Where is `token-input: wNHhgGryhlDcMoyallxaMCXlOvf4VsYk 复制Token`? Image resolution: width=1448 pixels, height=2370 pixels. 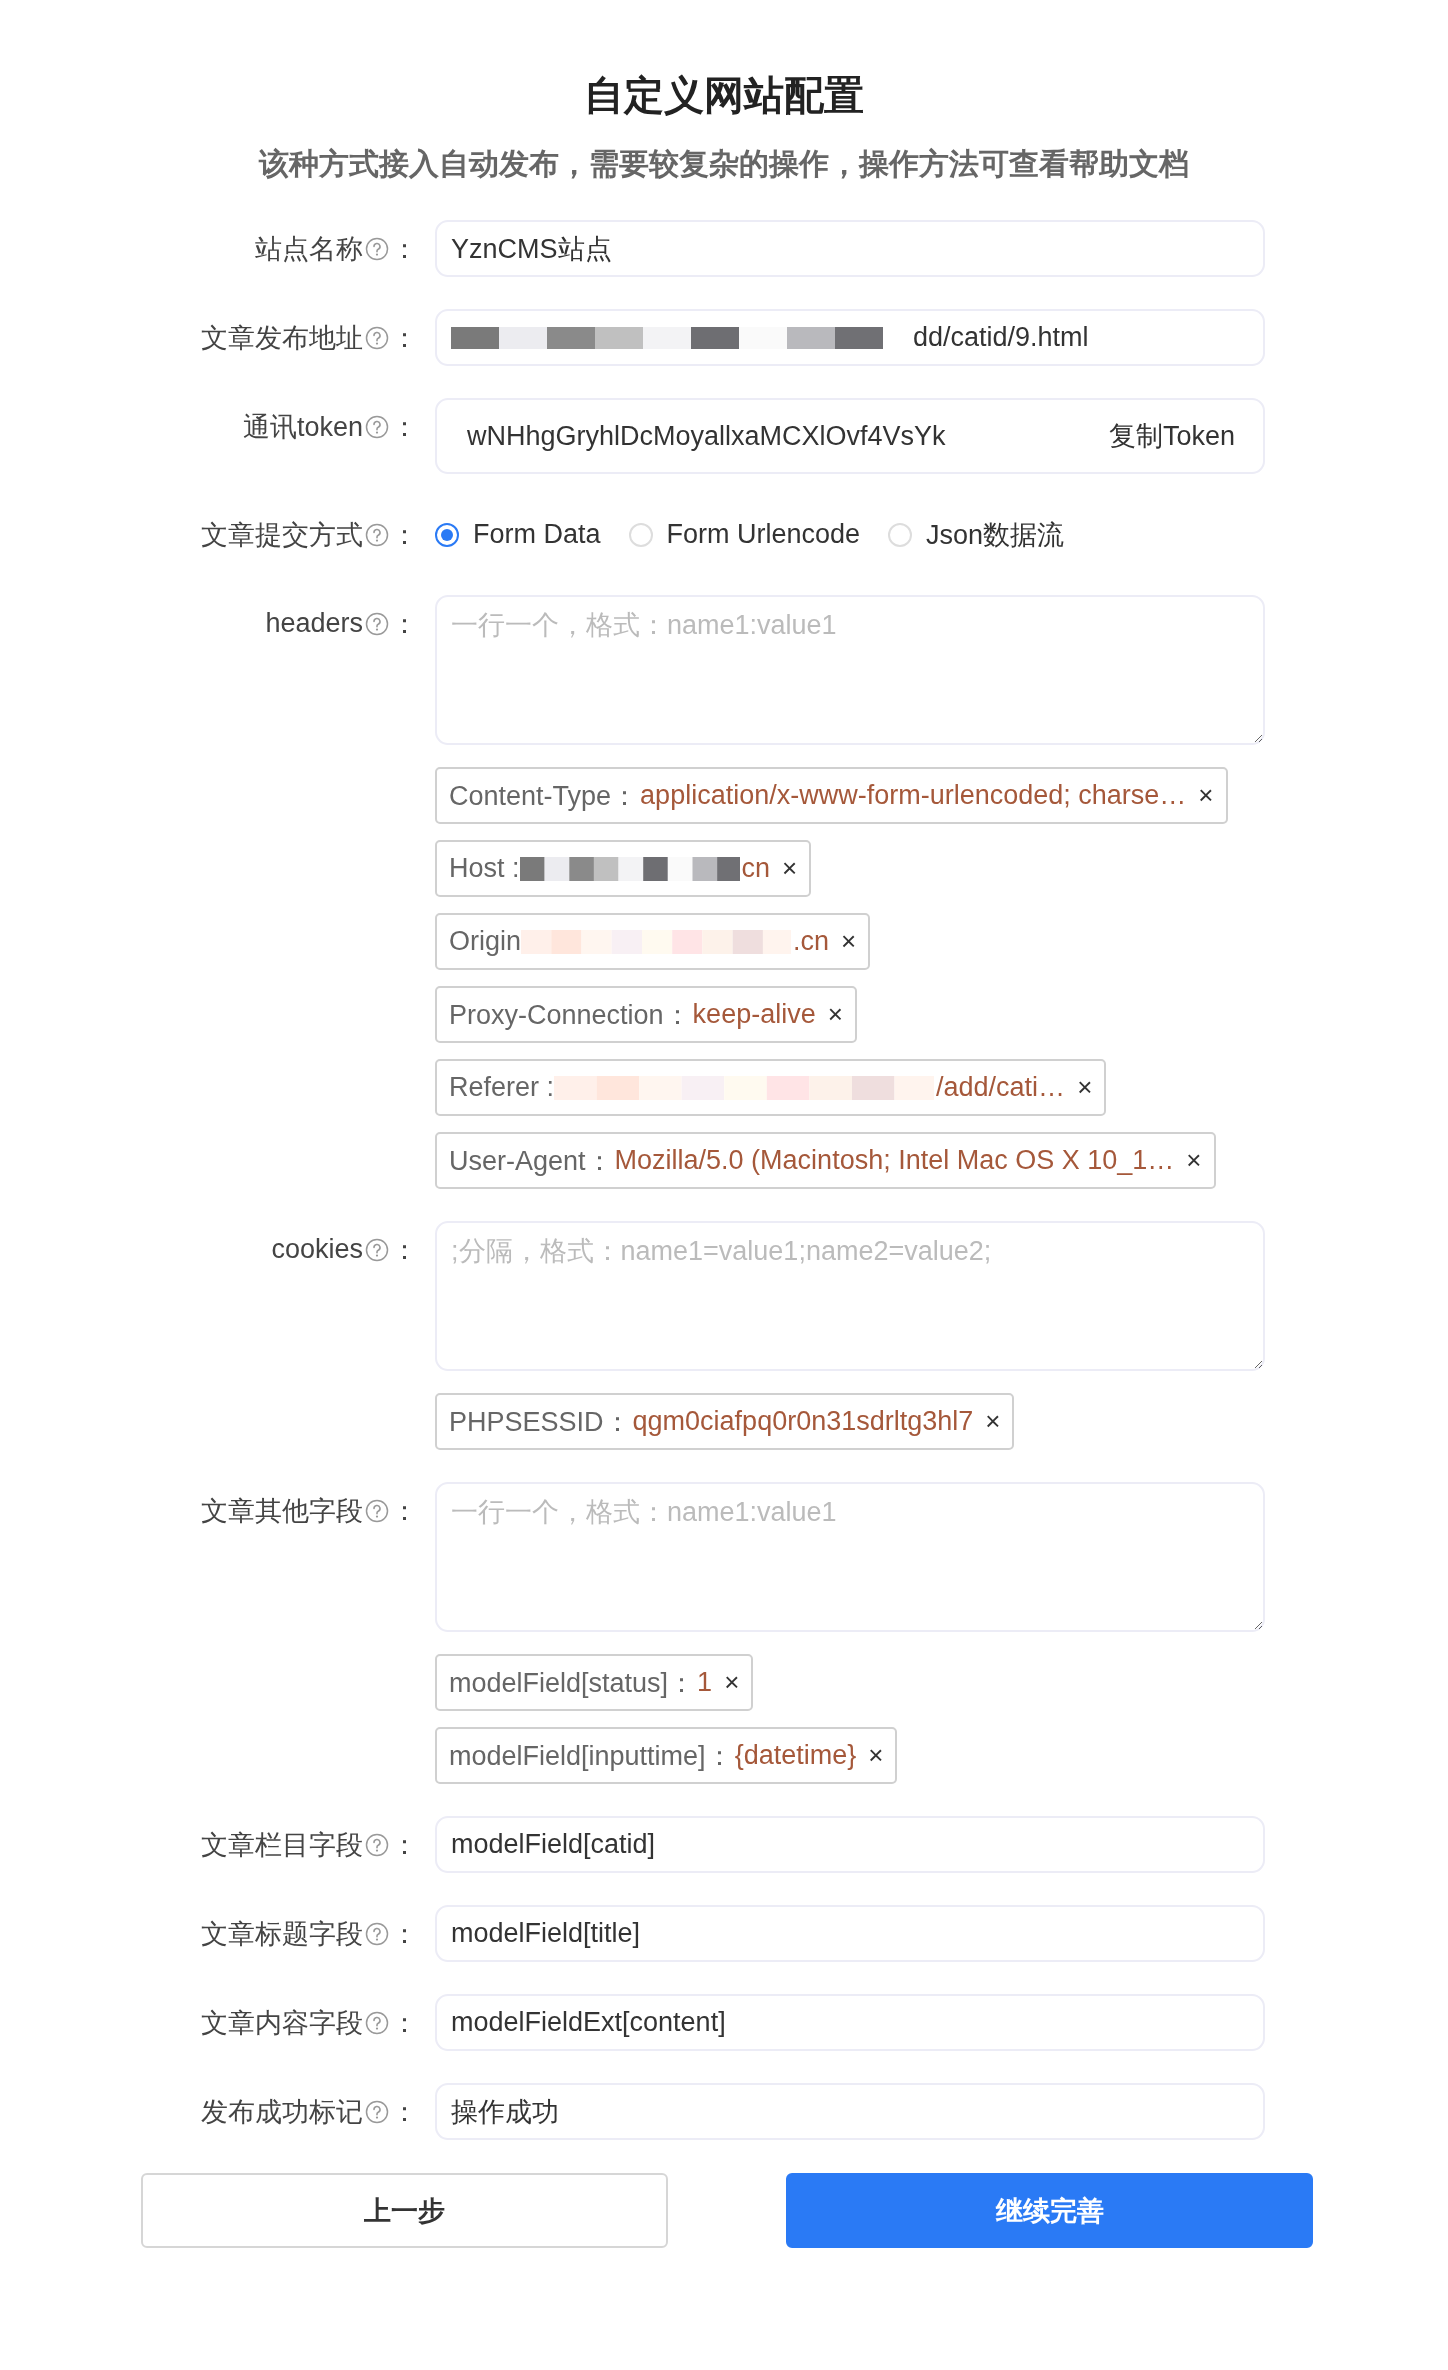 token-input: wNHhgGryhlDcMoyallxaMCXlOvf4VsYk 复制Token is located at coordinates (850, 436).